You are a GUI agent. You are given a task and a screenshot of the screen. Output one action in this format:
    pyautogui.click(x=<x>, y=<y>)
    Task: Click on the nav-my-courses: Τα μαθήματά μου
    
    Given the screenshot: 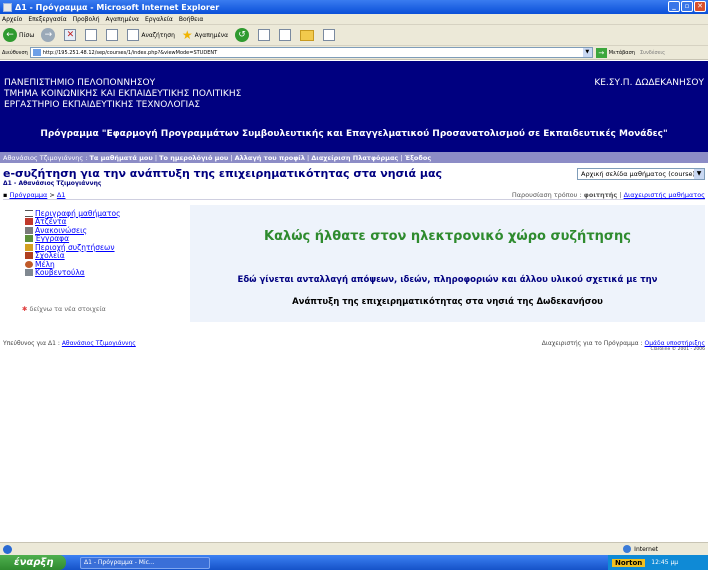 What is the action you would take?
    pyautogui.click(x=120, y=158)
    